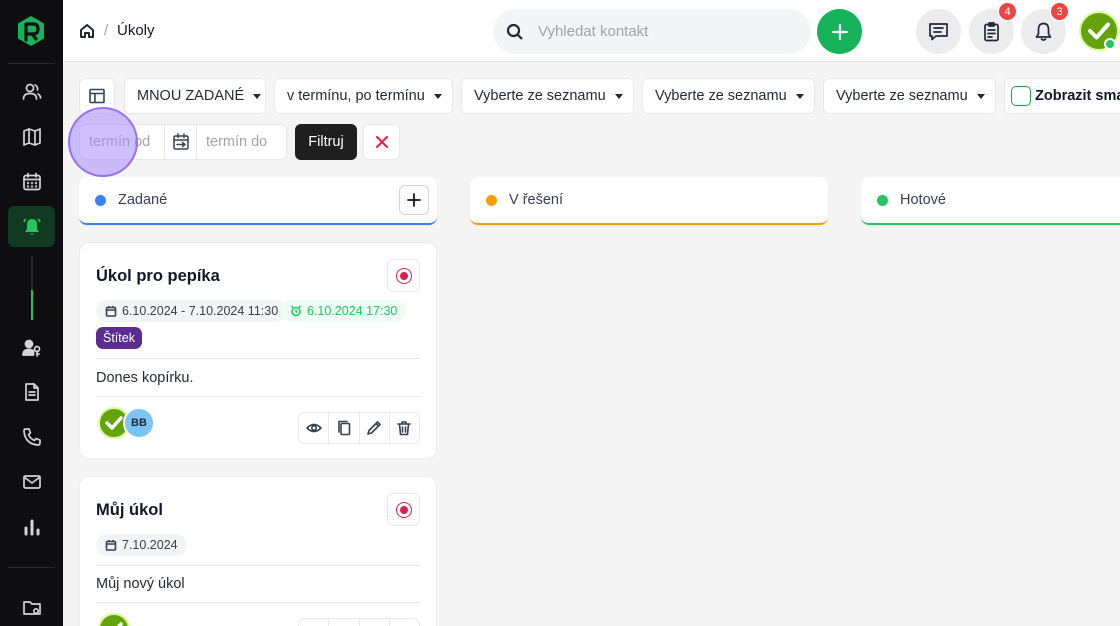 Image resolution: width=1120 pixels, height=626 pixels. I want to click on search-box, so click(652, 31).